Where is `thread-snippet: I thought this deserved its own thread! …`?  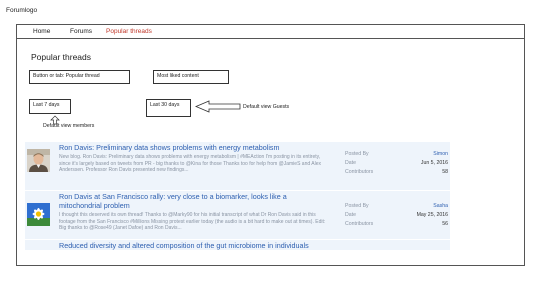 thread-snippet: I thought this deserved its own thread! … is located at coordinates (192, 222).